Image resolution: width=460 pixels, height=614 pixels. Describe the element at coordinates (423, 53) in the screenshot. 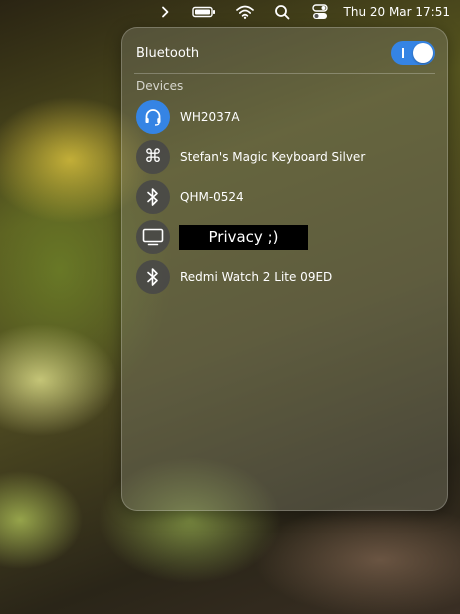

I see `toggle-knob` at that location.